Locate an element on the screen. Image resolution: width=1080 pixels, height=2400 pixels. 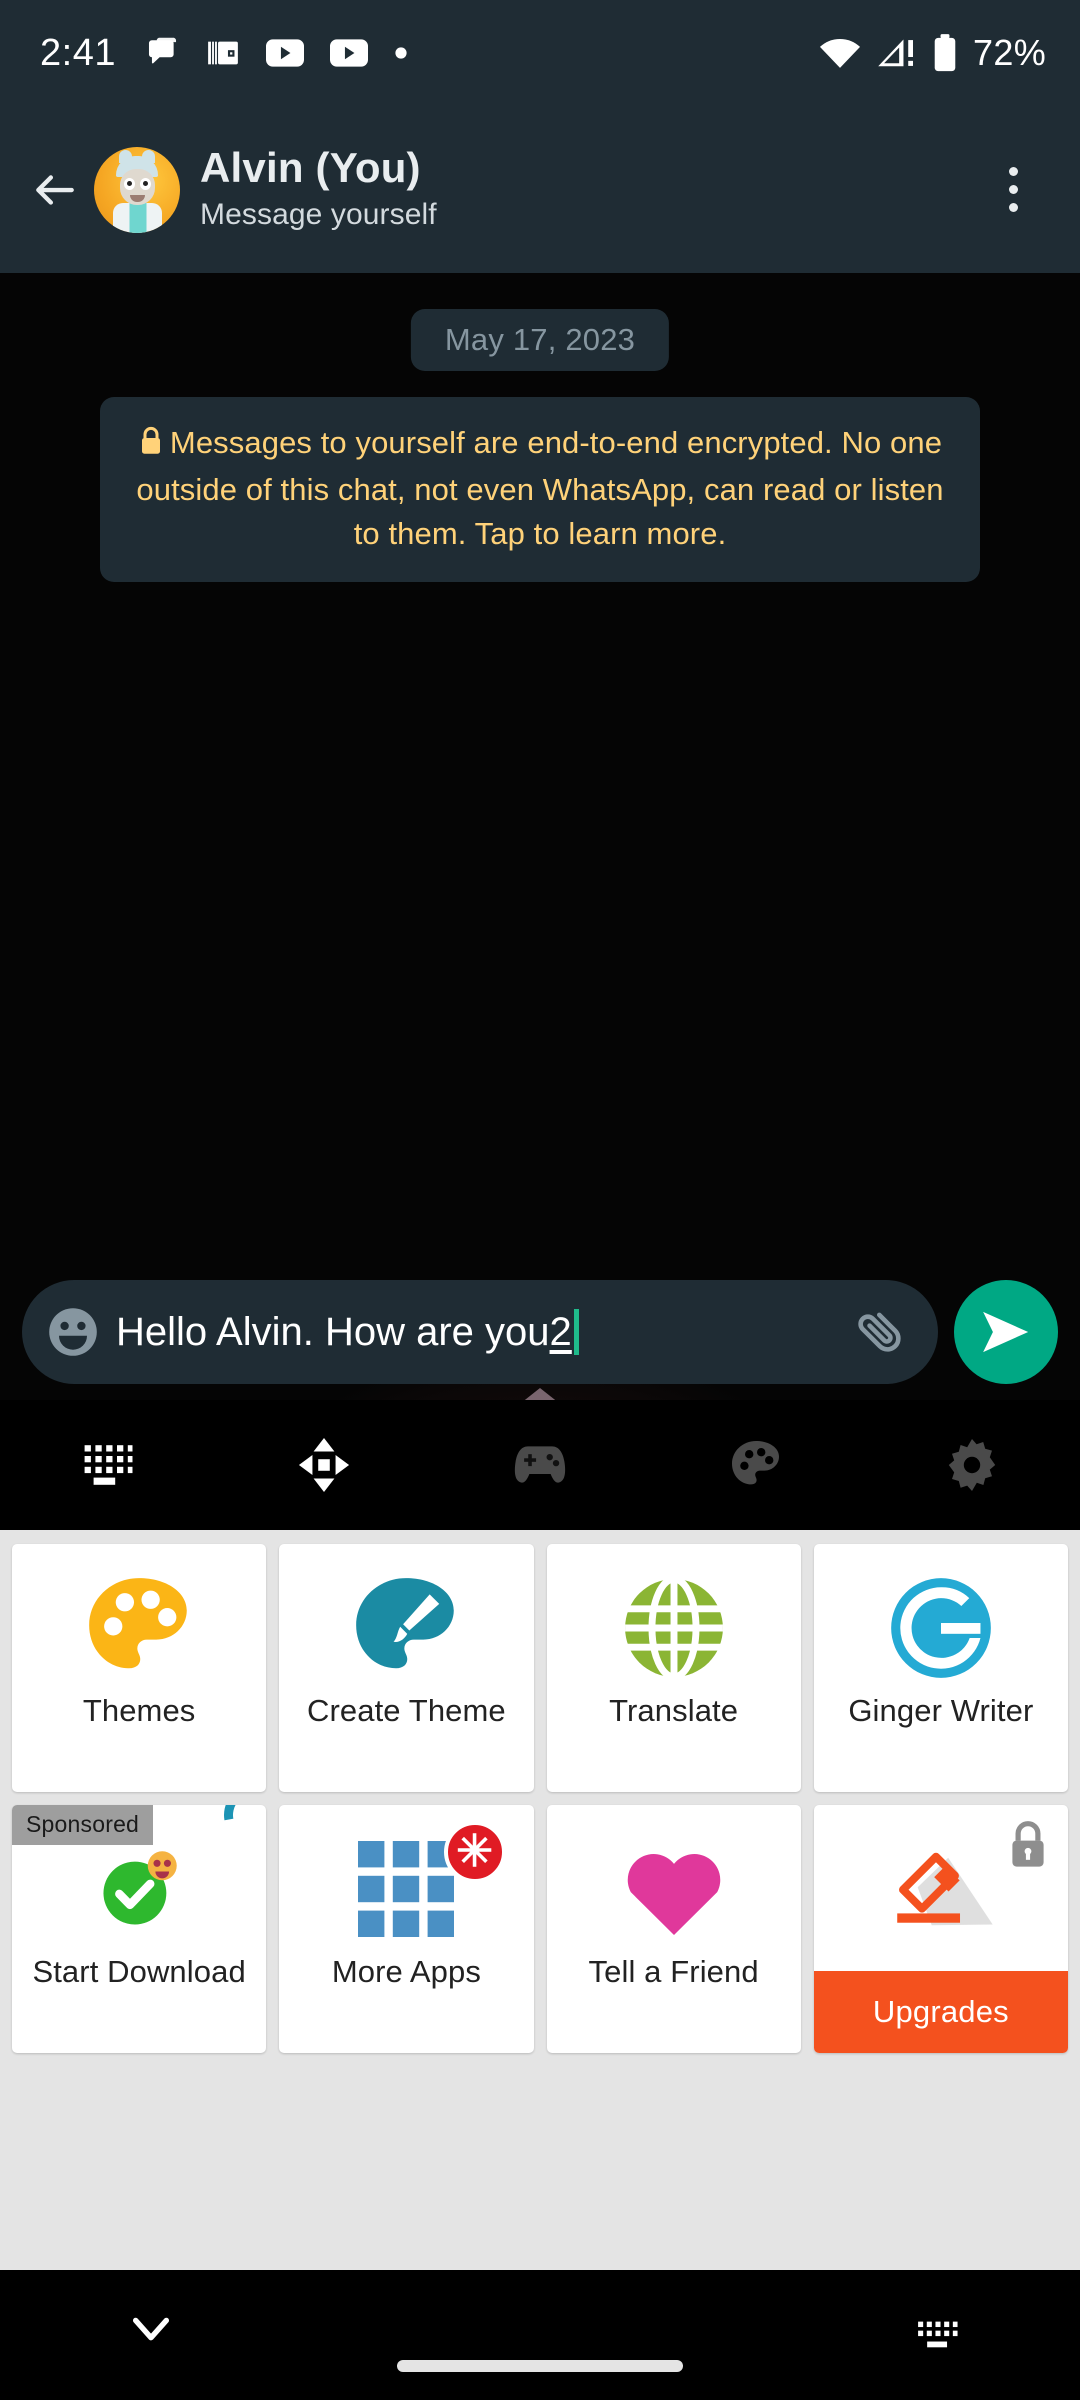
status-clock: 2:41 is located at coordinates (78, 52).